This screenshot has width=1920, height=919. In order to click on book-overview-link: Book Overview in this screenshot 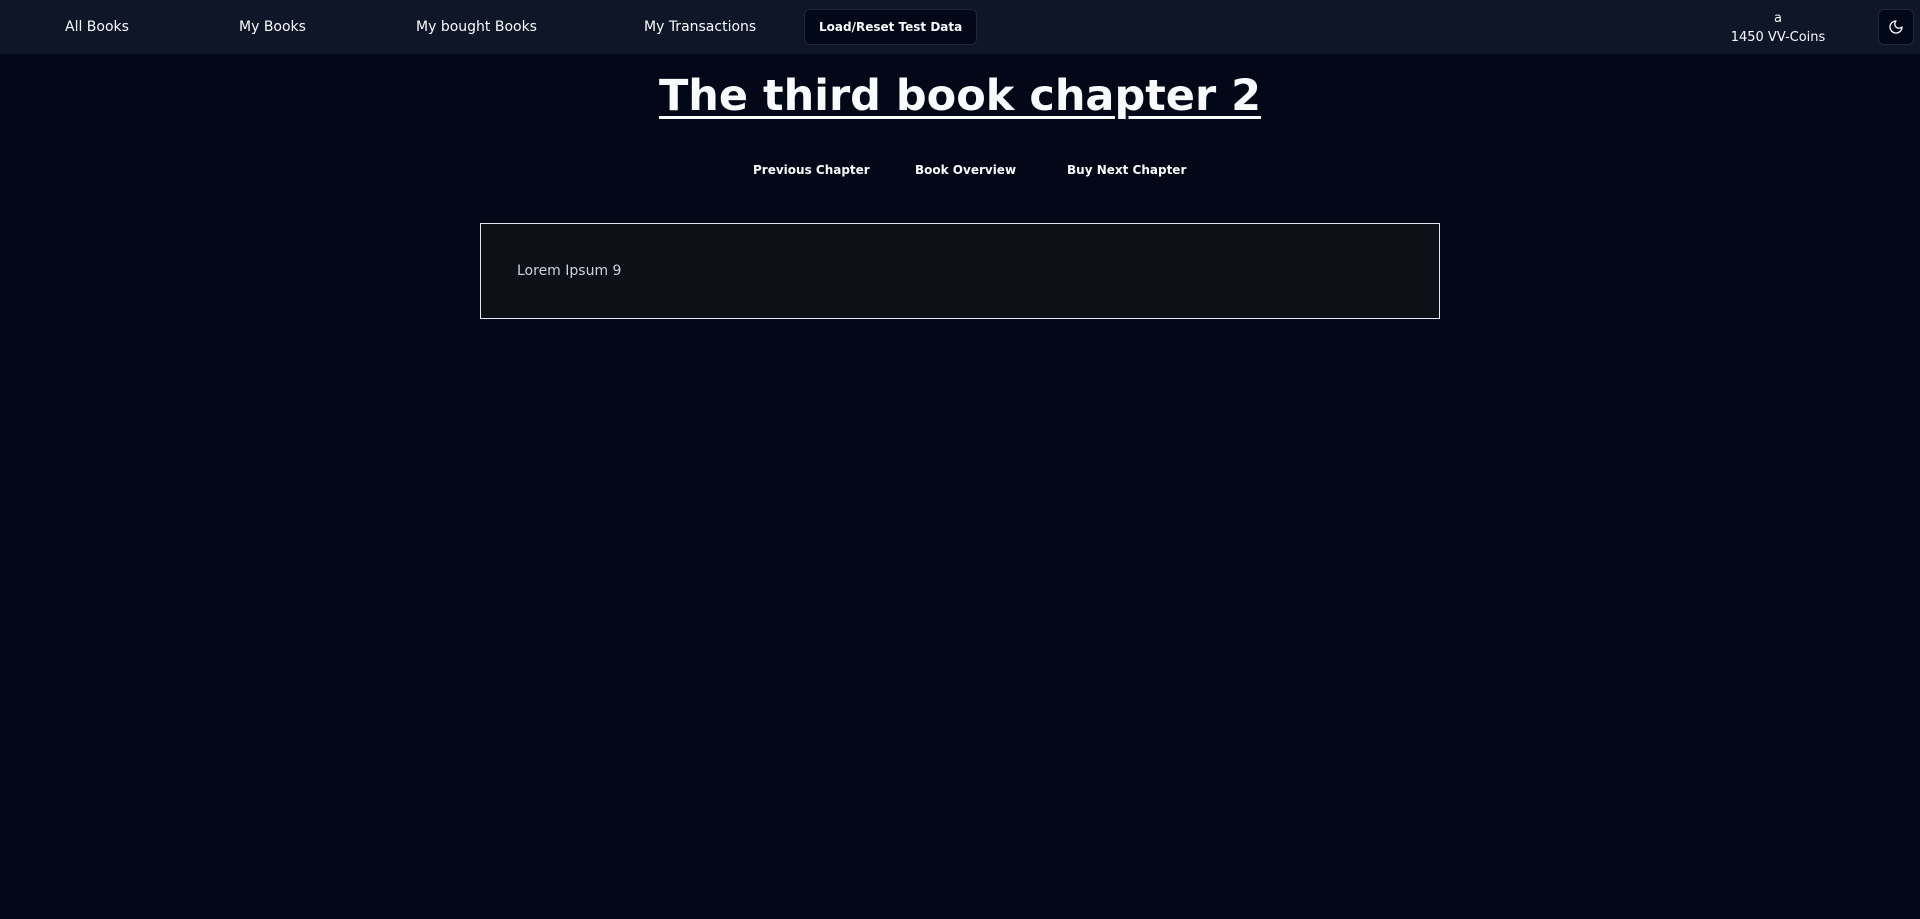, I will do `click(965, 170)`.